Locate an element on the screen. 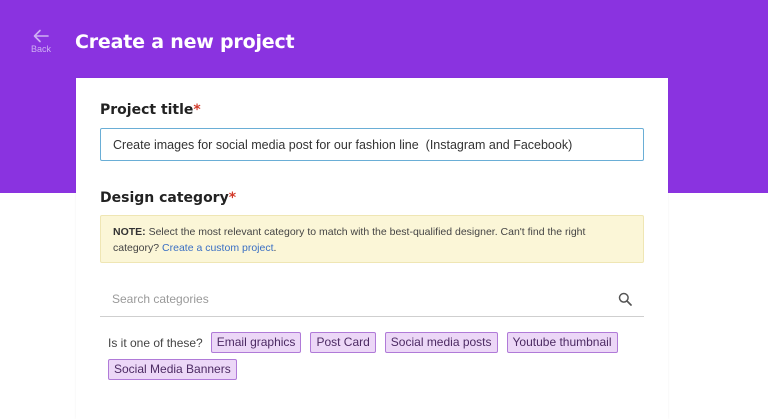  project-title-label: Project title* is located at coordinates (150, 110).